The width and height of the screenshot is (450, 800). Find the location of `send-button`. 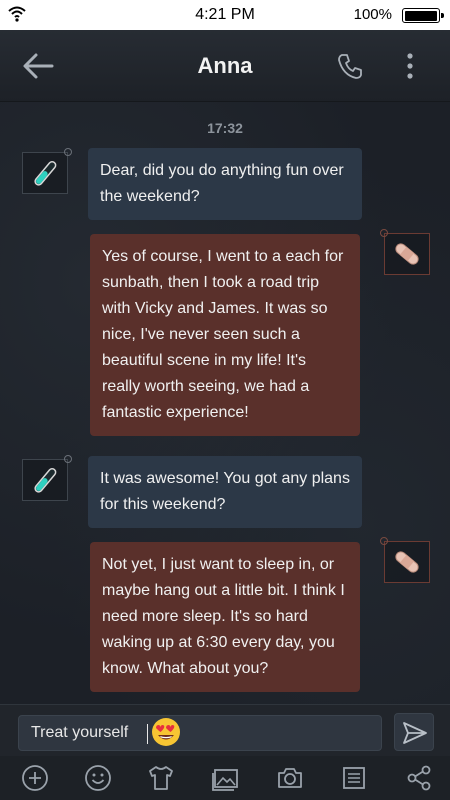

send-button is located at coordinates (414, 732).